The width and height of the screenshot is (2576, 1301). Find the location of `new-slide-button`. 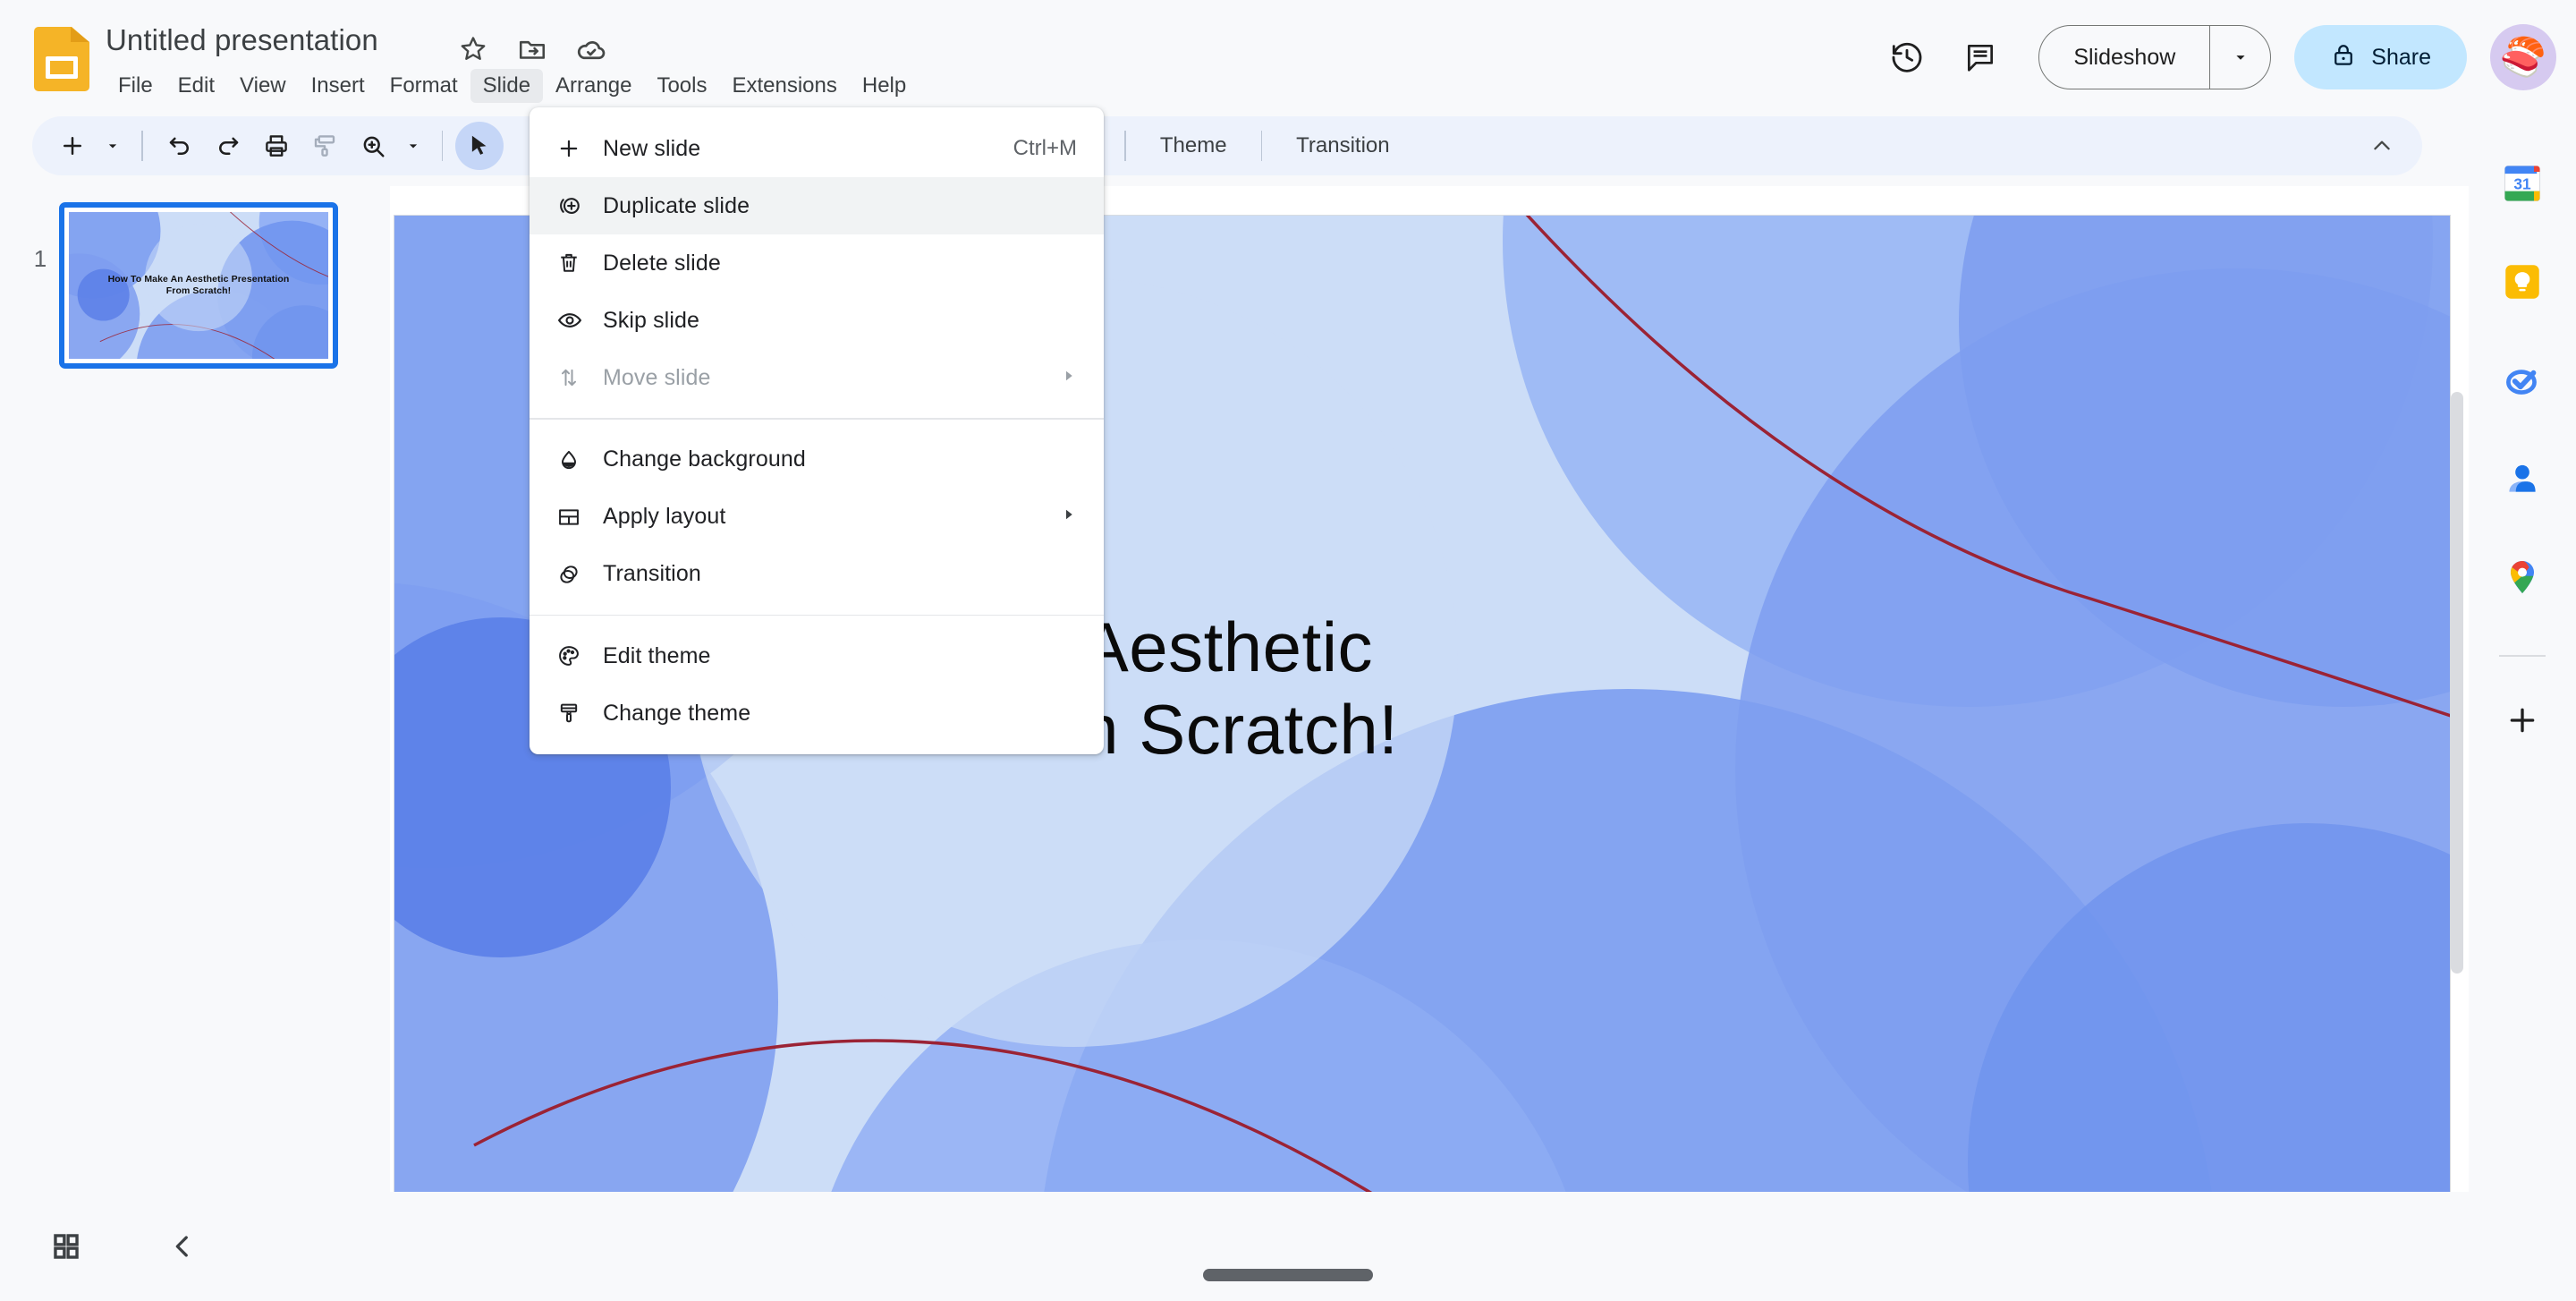

new-slide-button is located at coordinates (72, 146).